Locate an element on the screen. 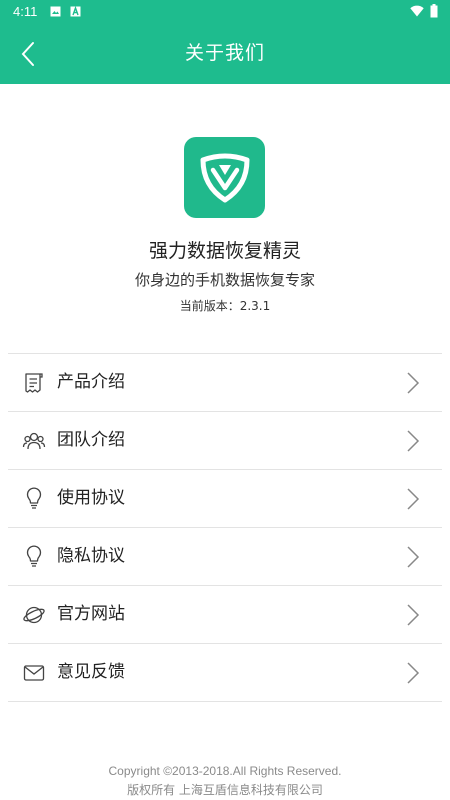 Image resolution: width=450 pixels, height=800 pixels. menu-item-label: 隐私协议 is located at coordinates (91, 556).